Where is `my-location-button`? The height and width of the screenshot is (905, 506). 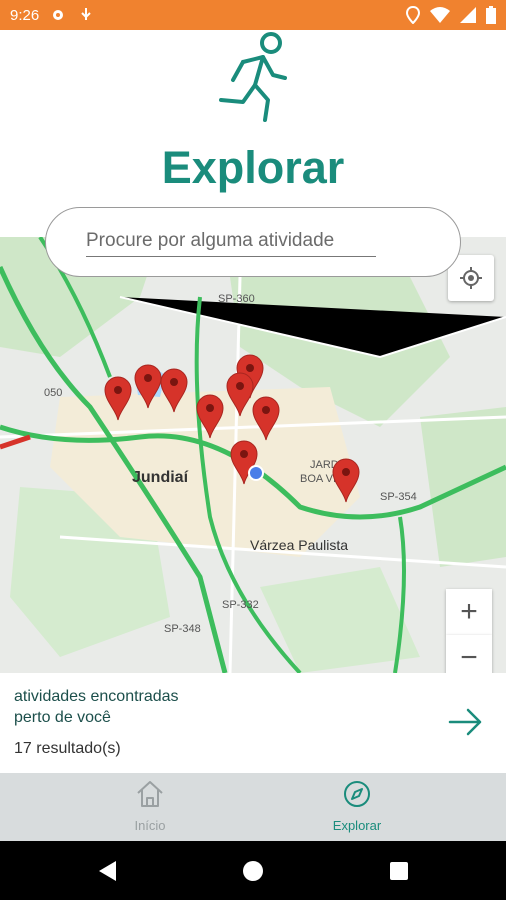
my-location-button is located at coordinates (471, 278).